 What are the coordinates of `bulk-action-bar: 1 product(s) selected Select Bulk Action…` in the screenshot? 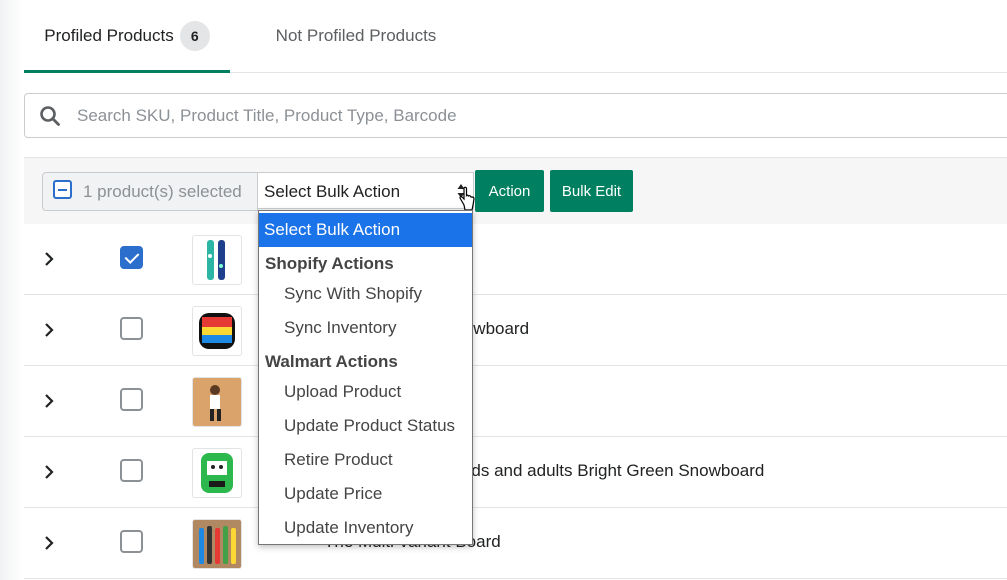 It's located at (515, 191).